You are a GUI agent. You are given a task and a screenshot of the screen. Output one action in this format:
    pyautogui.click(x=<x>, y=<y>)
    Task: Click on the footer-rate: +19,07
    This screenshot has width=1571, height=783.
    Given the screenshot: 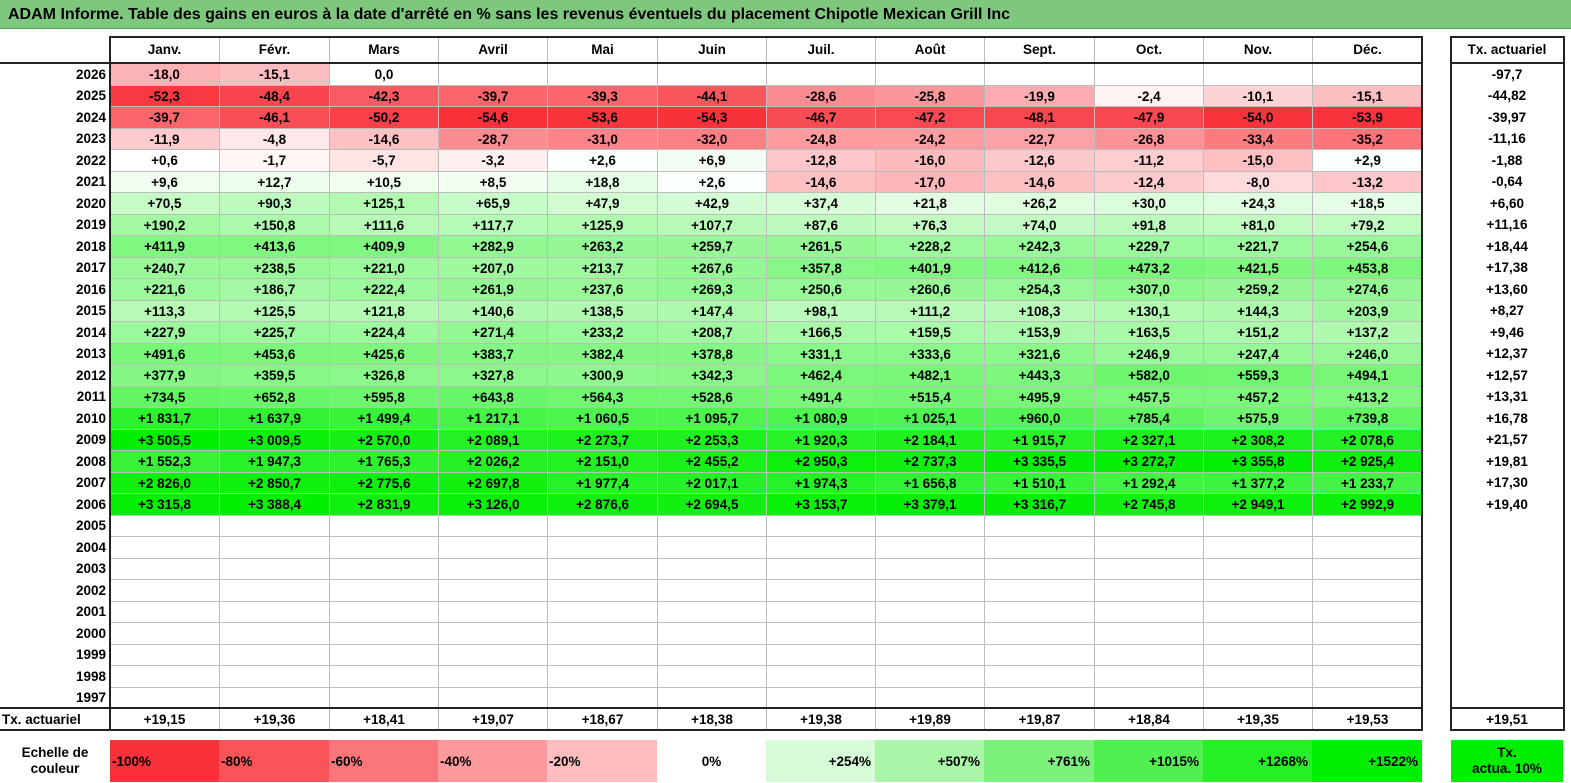 What is the action you would take?
    pyautogui.click(x=492, y=719)
    